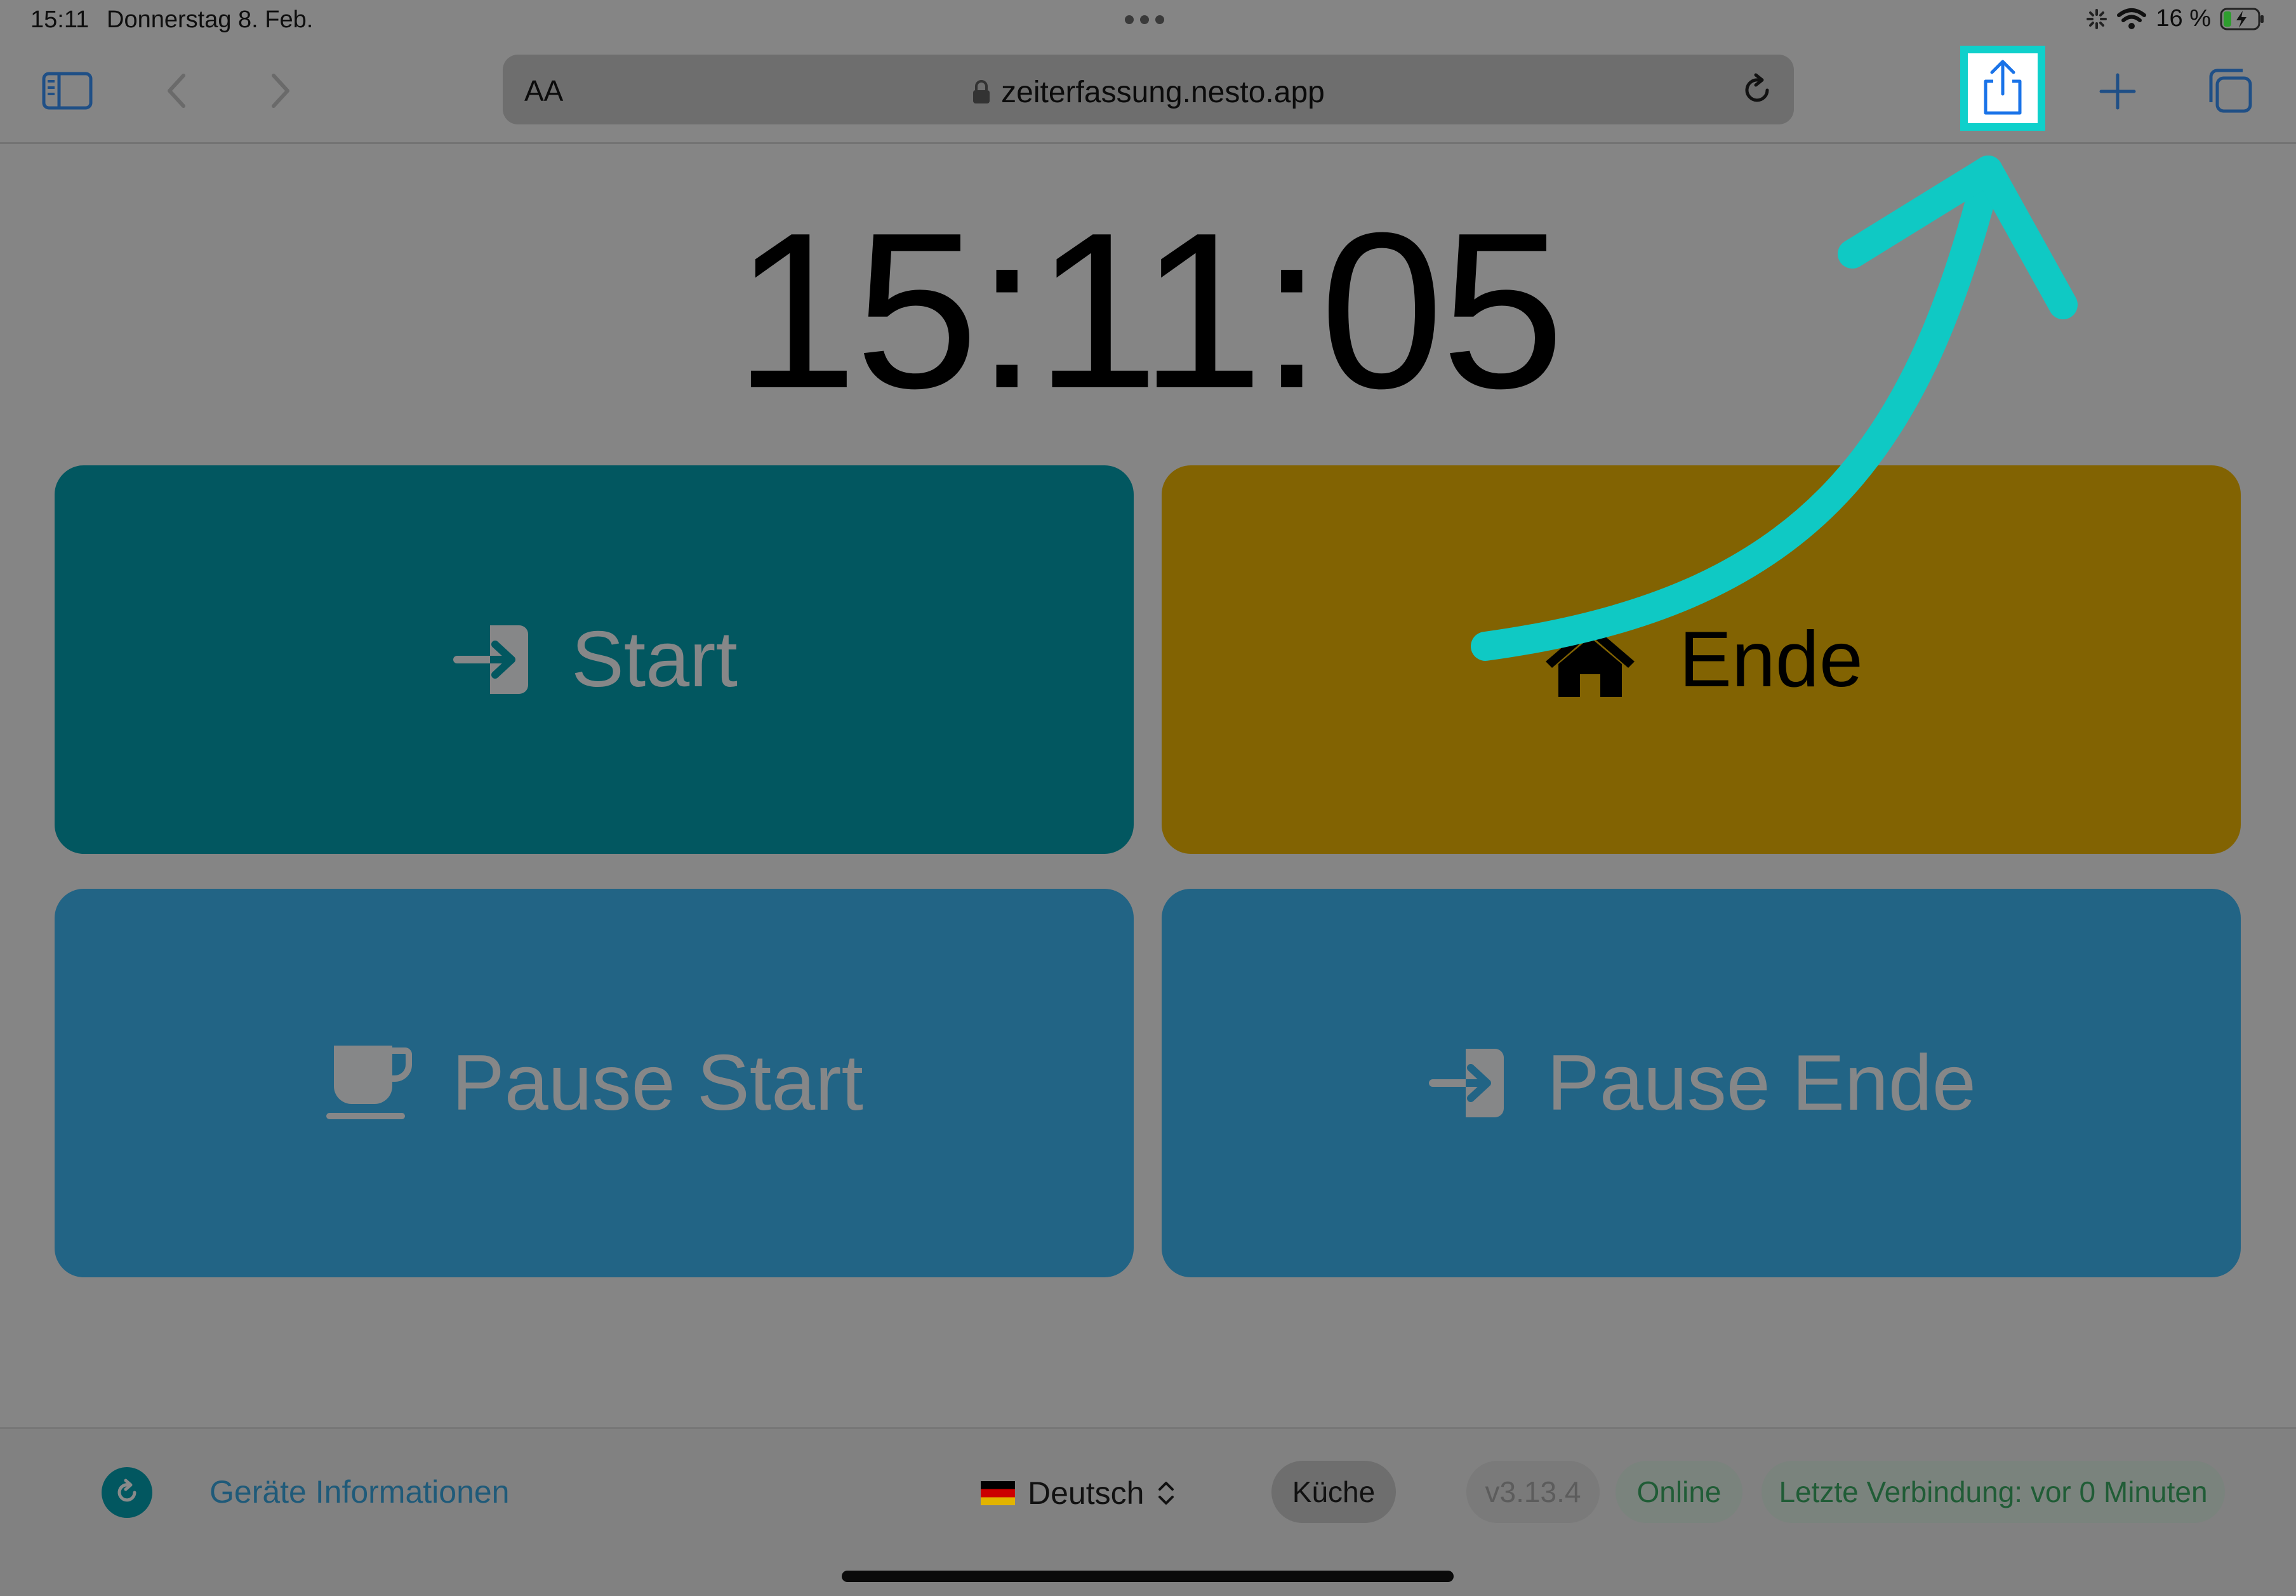  I want to click on multitasking-dots-icon, so click(1144, 19).